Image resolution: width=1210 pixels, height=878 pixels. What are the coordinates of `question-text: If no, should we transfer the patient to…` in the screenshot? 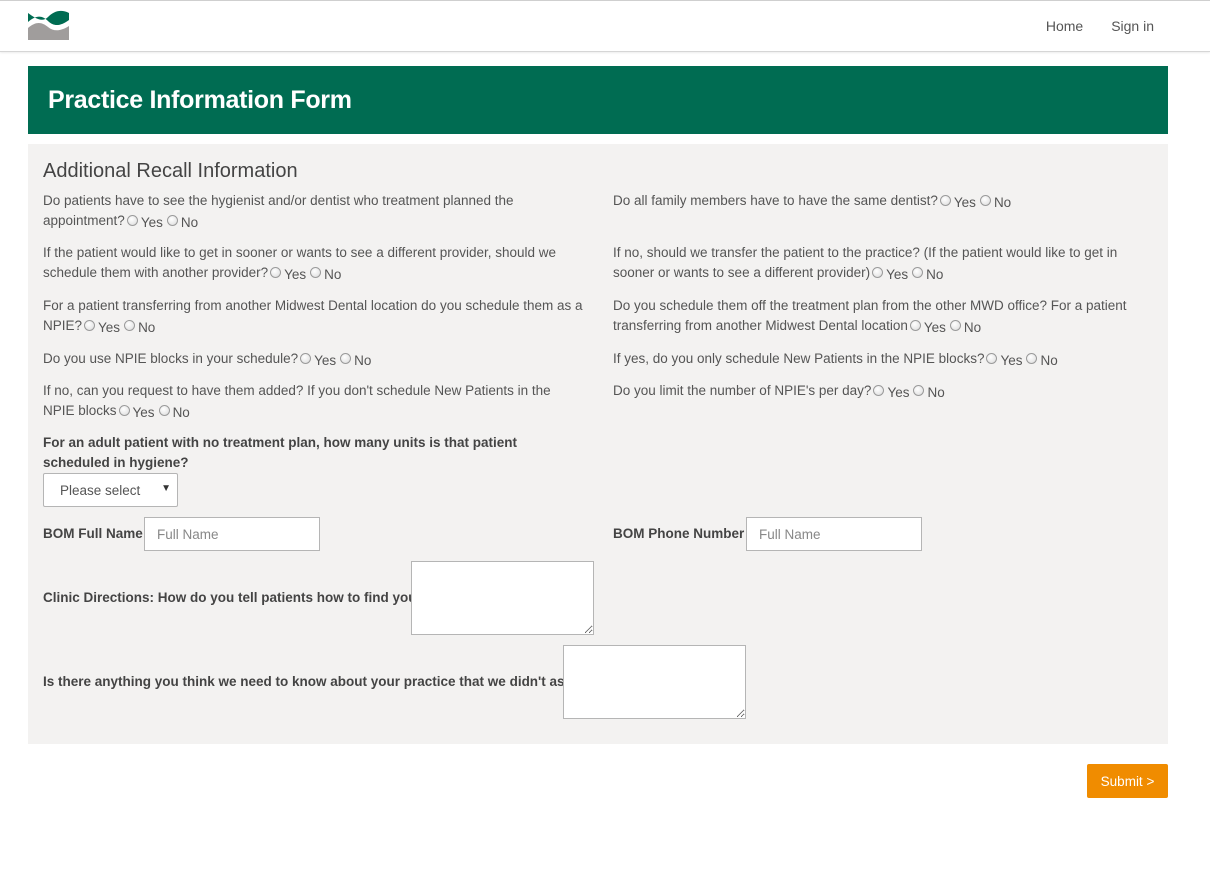 It's located at (865, 262).